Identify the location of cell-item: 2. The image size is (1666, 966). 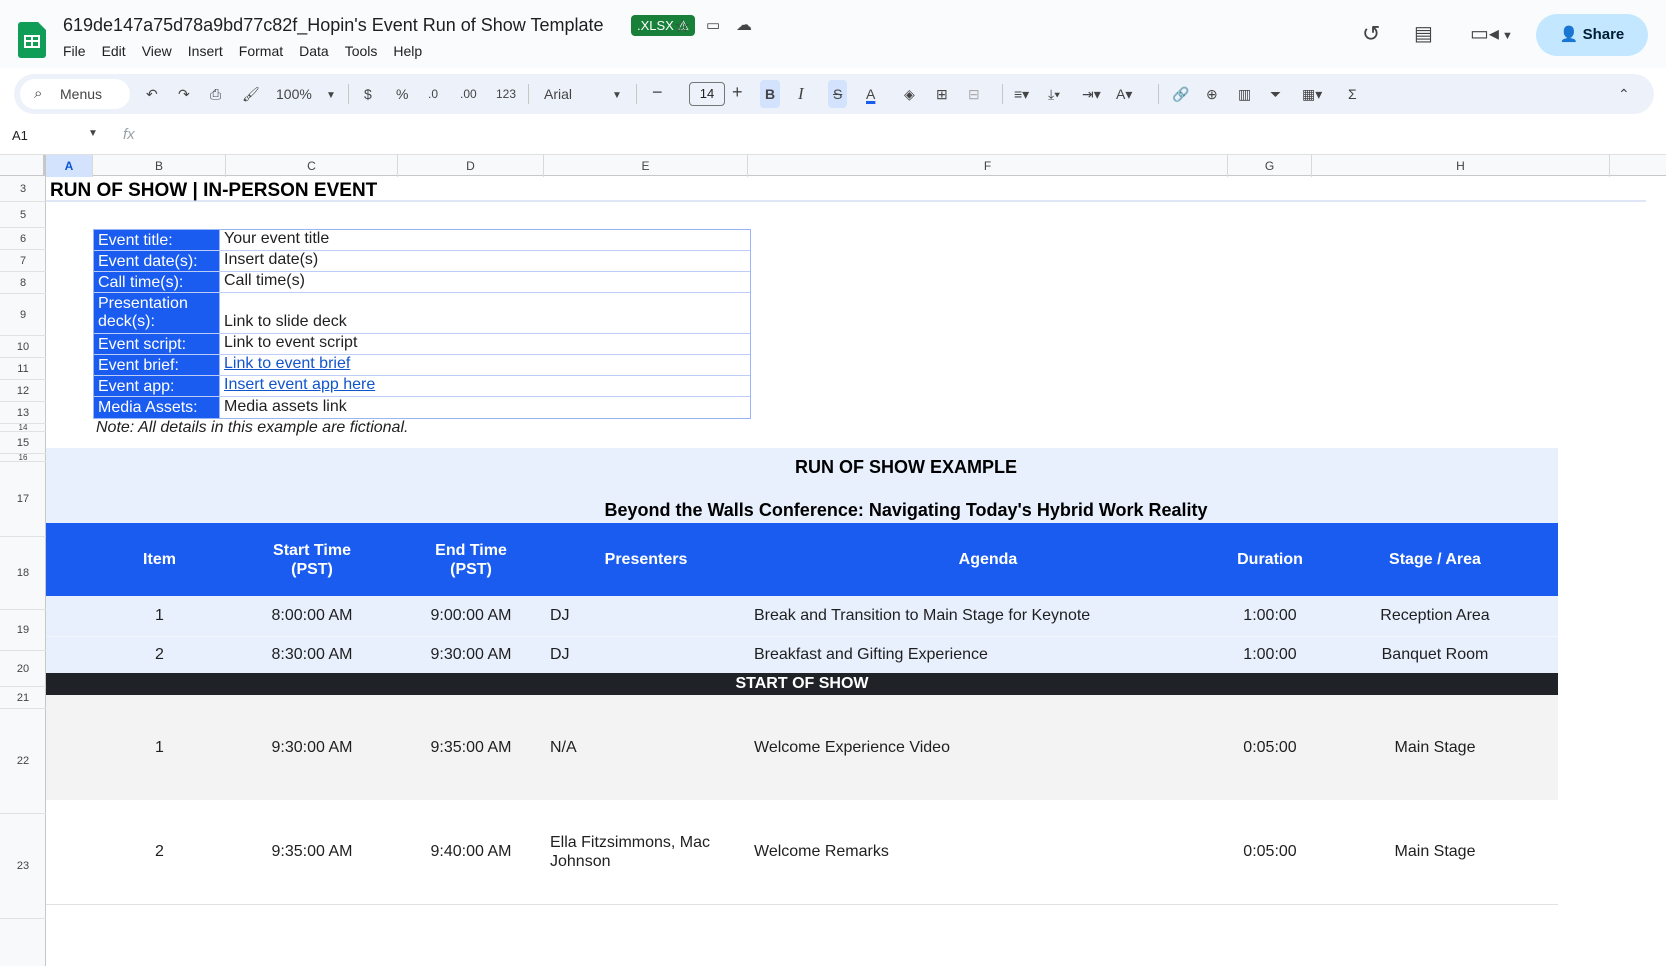
(159, 852).